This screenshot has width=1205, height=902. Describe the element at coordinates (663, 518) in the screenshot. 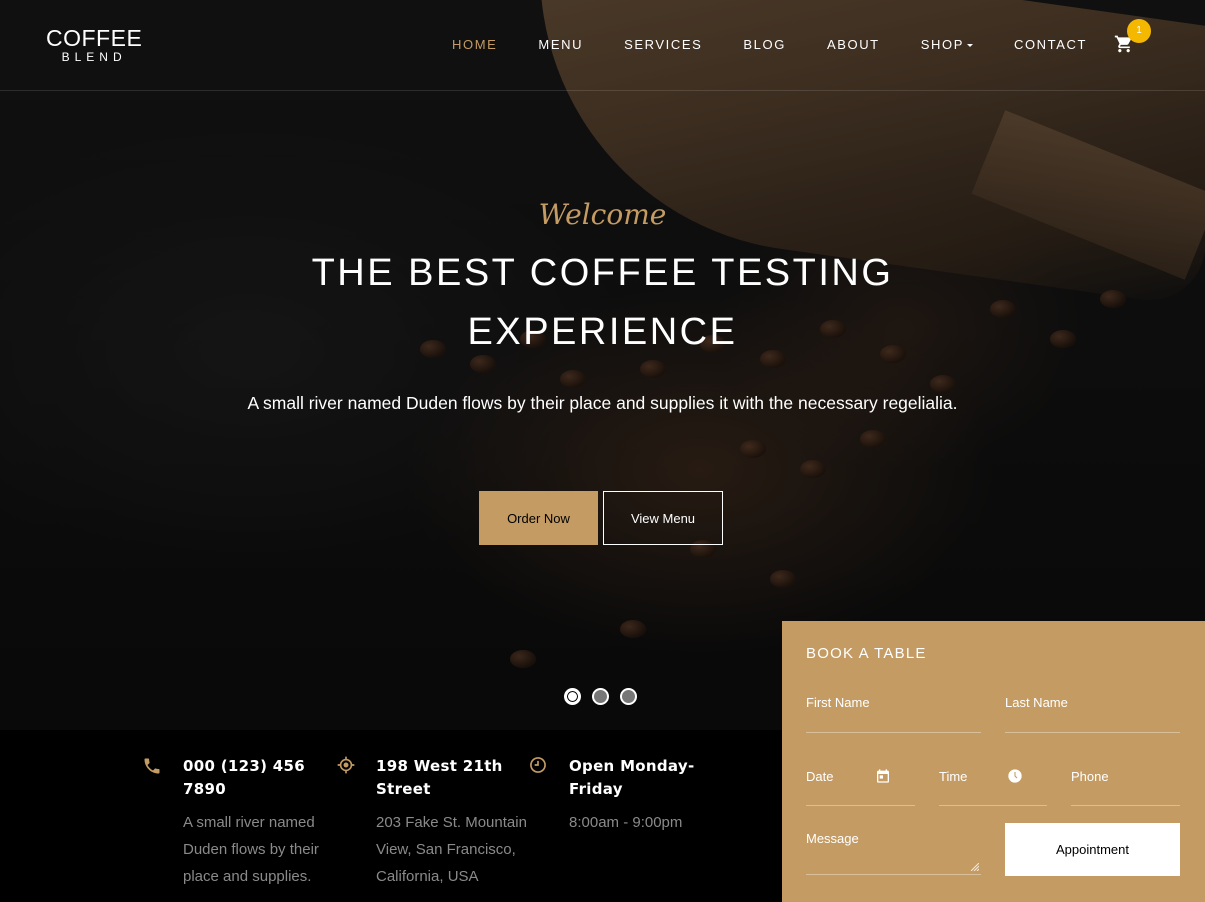

I see `view-menu-button: View Menu` at that location.